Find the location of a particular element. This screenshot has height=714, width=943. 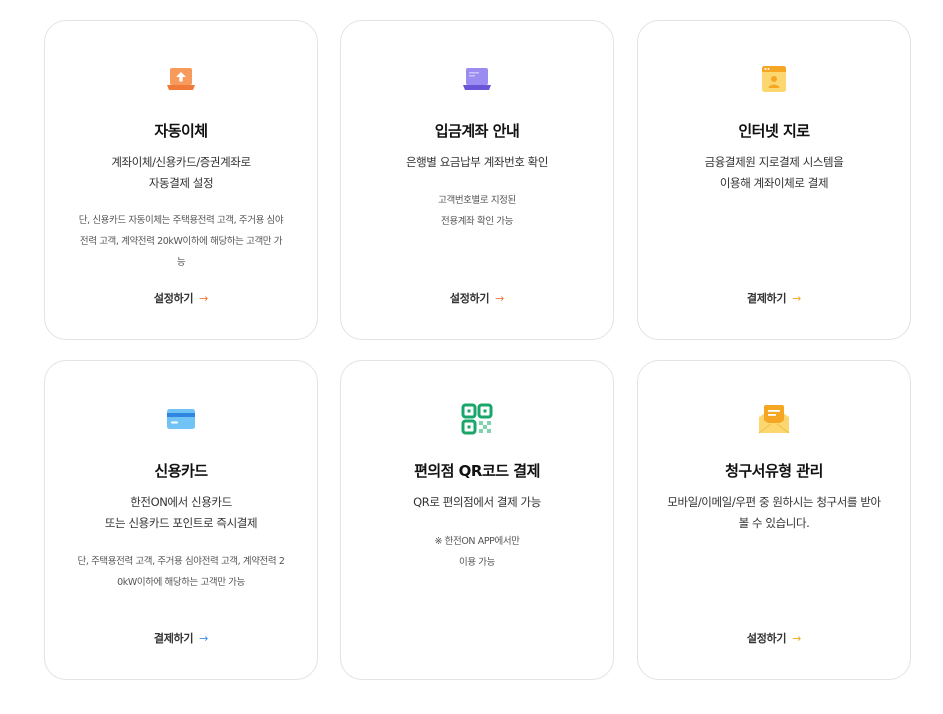

description-line: 계좌이체/신용카드/증권계좌로 is located at coordinates (181, 162).